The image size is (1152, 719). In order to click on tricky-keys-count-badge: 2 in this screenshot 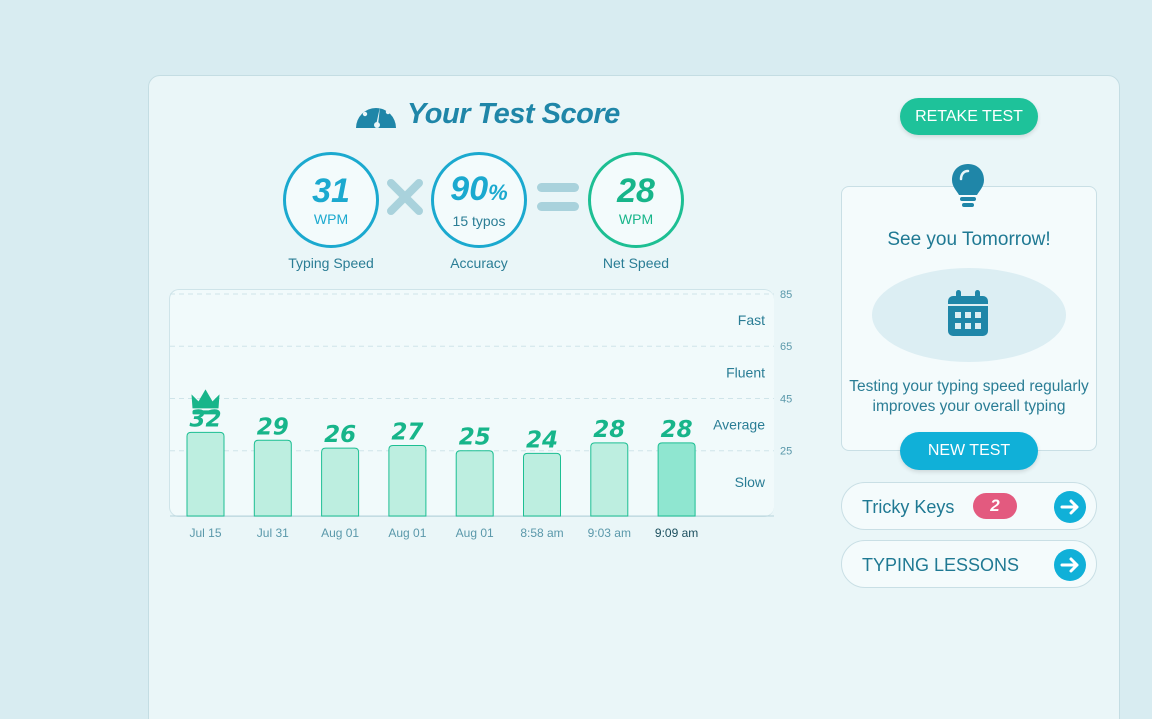, I will do `click(995, 506)`.